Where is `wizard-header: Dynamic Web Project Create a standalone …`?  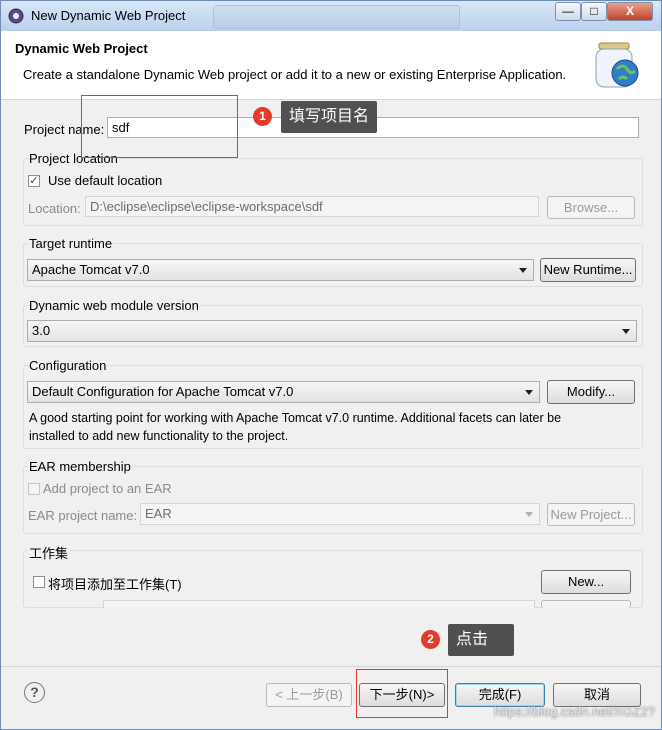
wizard-header: Dynamic Web Project Create a standalone … is located at coordinates (331, 65).